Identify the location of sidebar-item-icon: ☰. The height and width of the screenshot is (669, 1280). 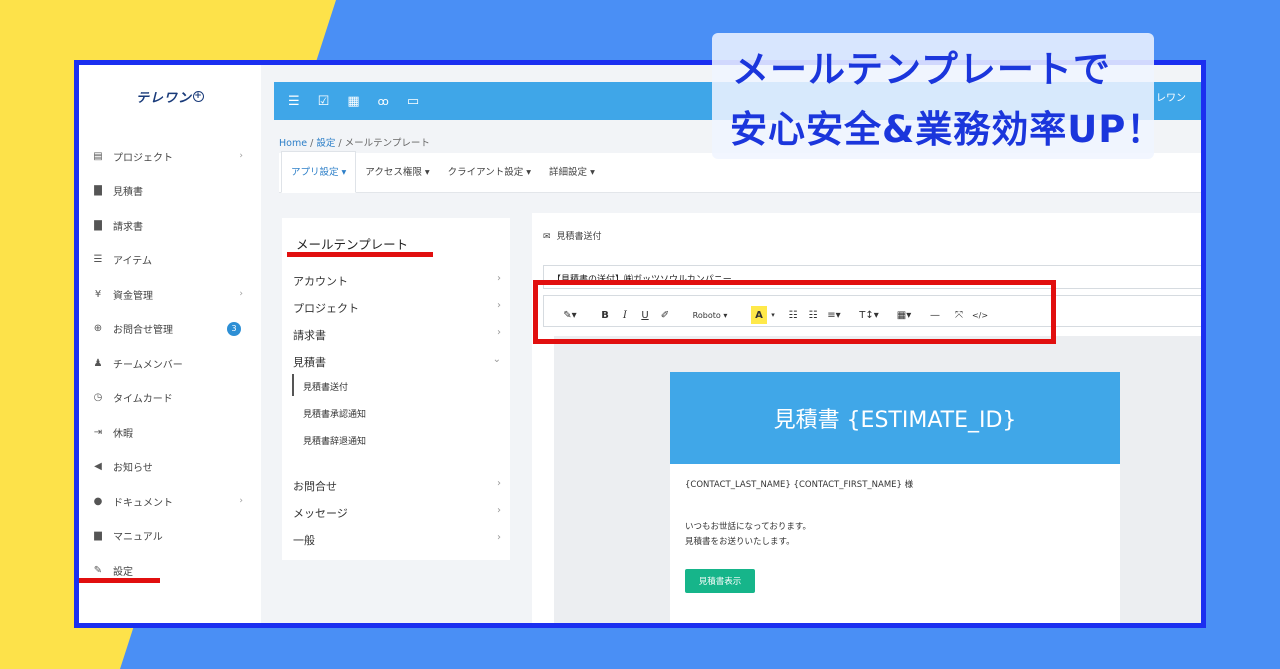
(98, 260).